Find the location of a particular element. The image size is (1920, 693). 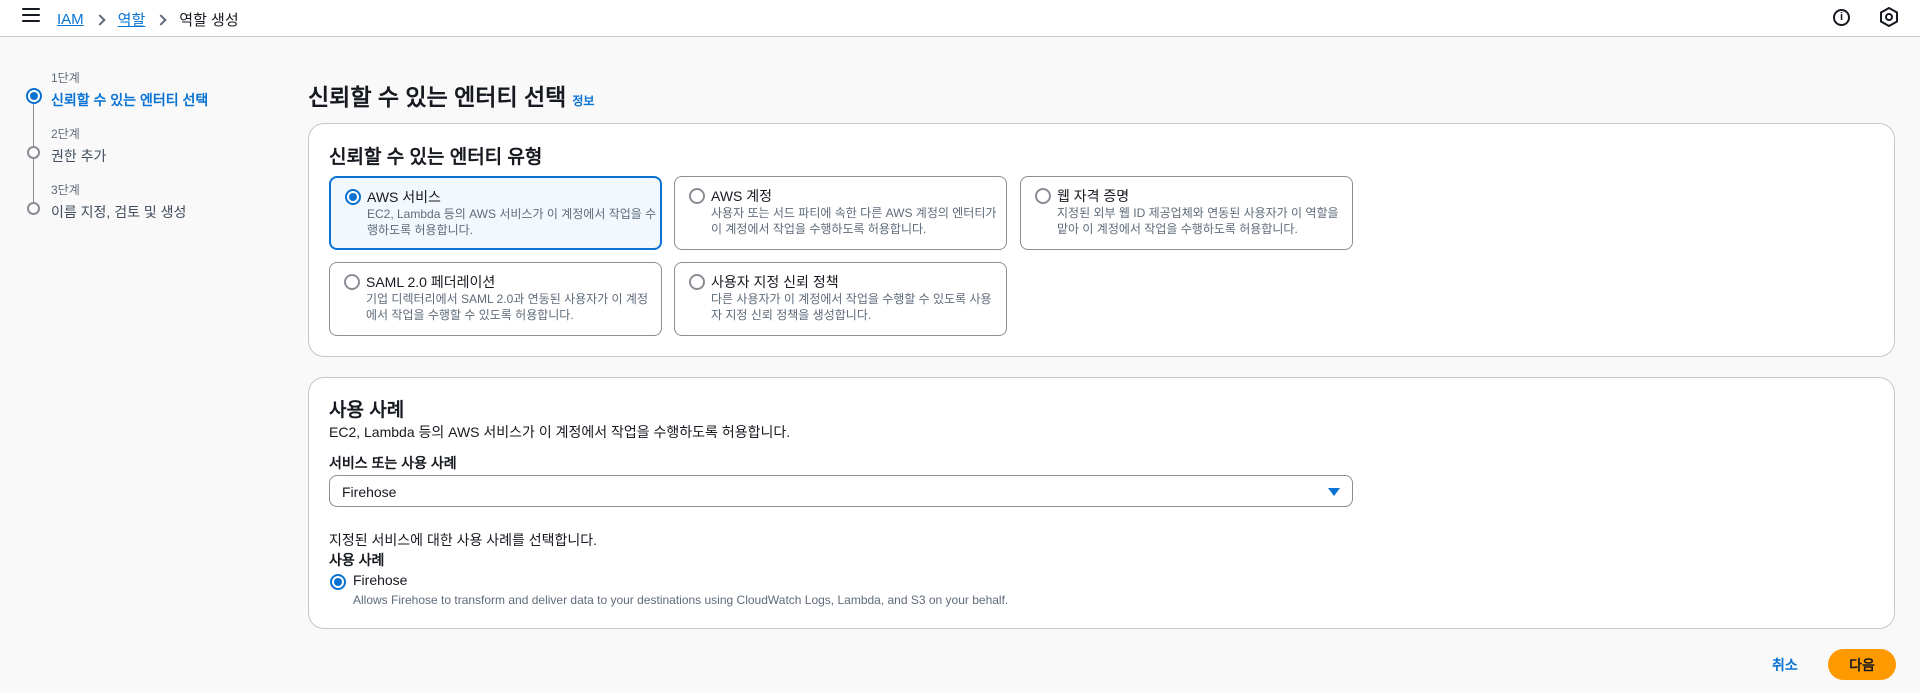

menu-icon is located at coordinates (31, 16).